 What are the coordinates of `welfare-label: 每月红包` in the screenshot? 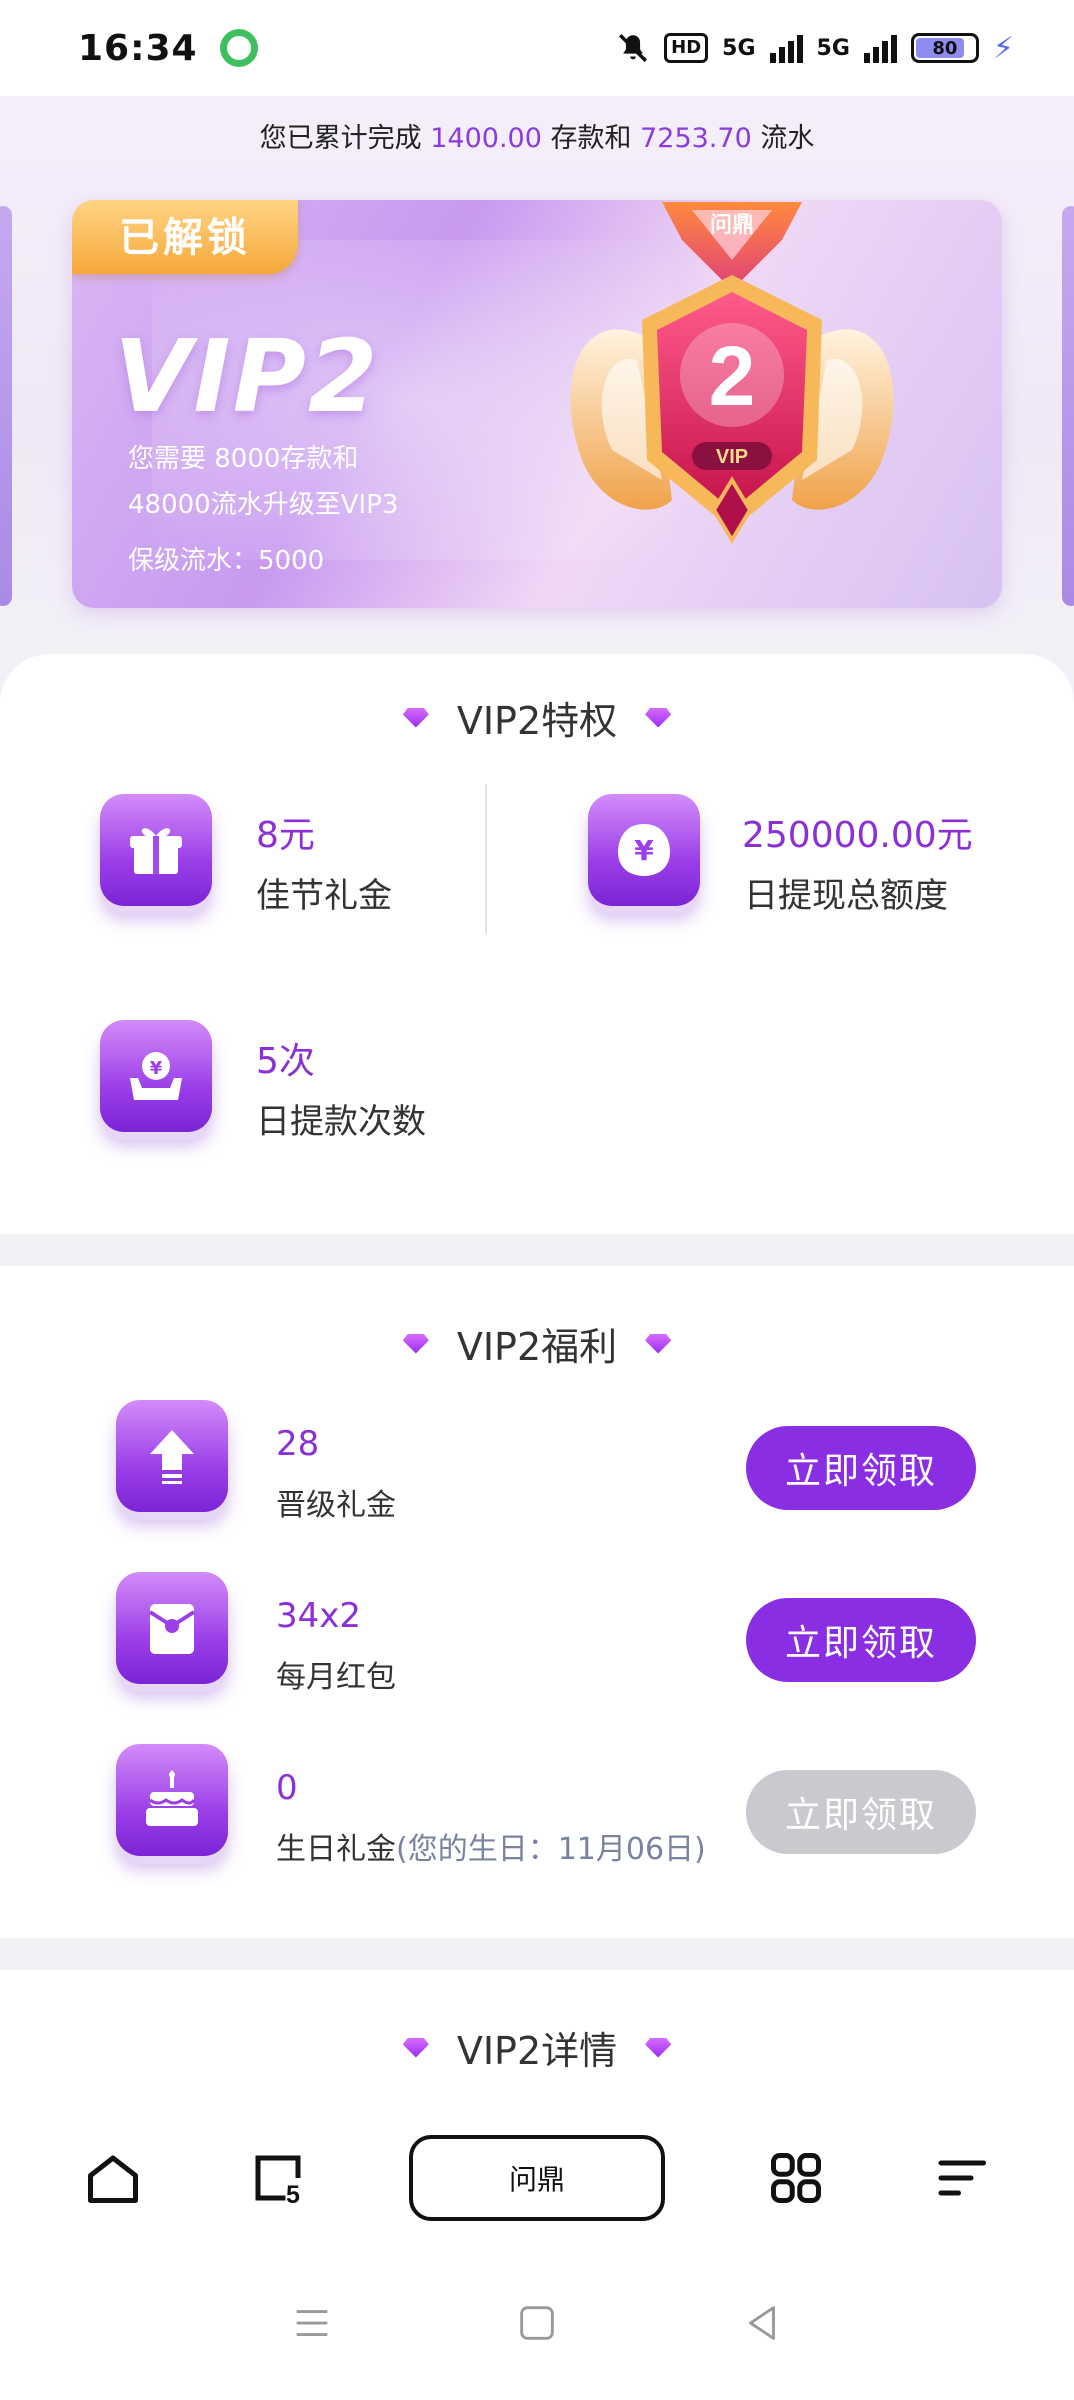 It's located at (336, 1674).